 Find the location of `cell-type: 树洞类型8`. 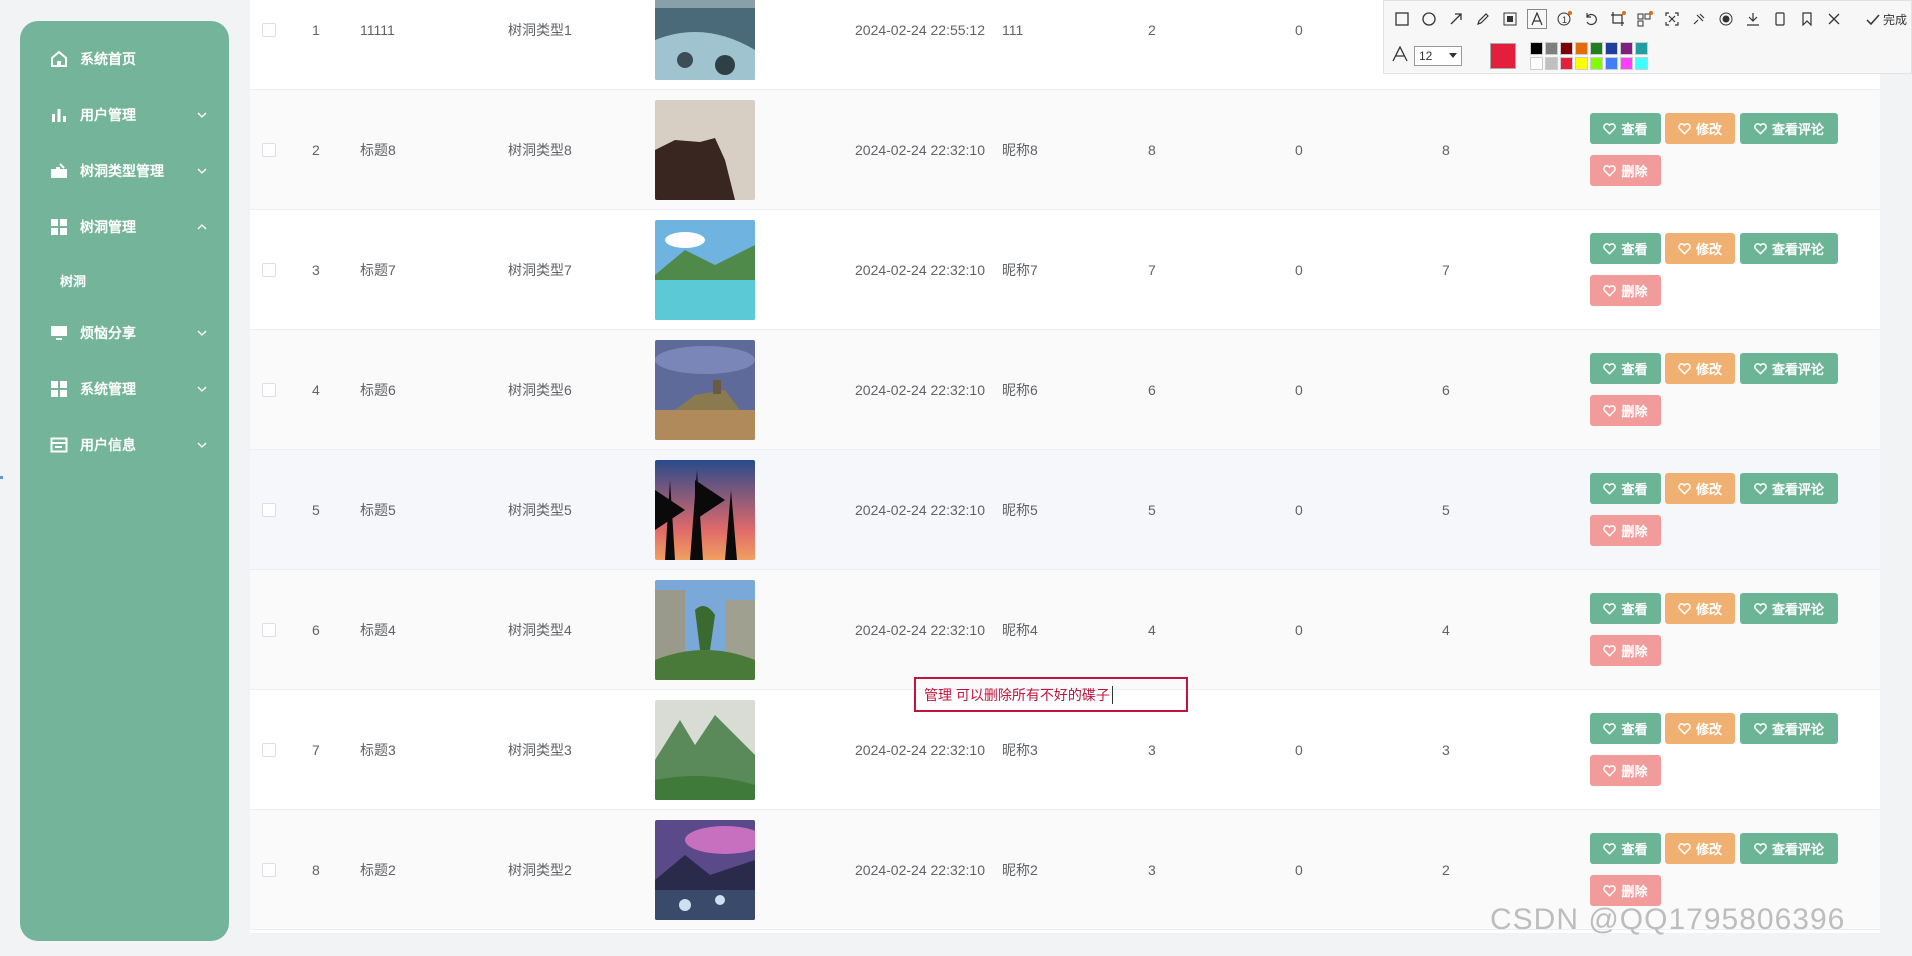

cell-type: 树洞类型8 is located at coordinates (540, 149).